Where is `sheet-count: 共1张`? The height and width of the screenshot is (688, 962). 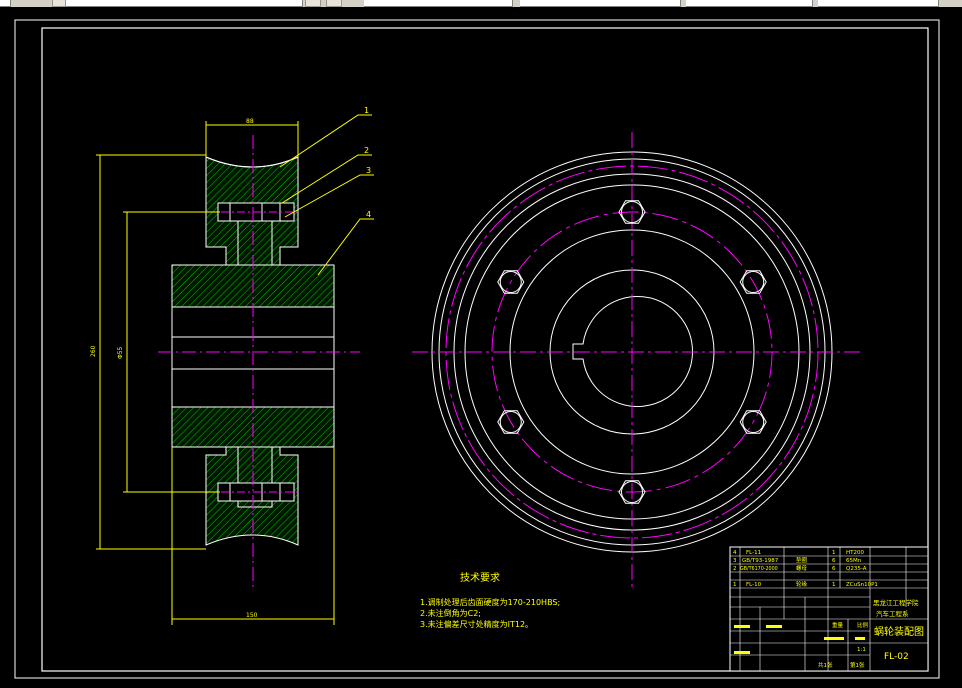 sheet-count: 共1张 is located at coordinates (825, 665).